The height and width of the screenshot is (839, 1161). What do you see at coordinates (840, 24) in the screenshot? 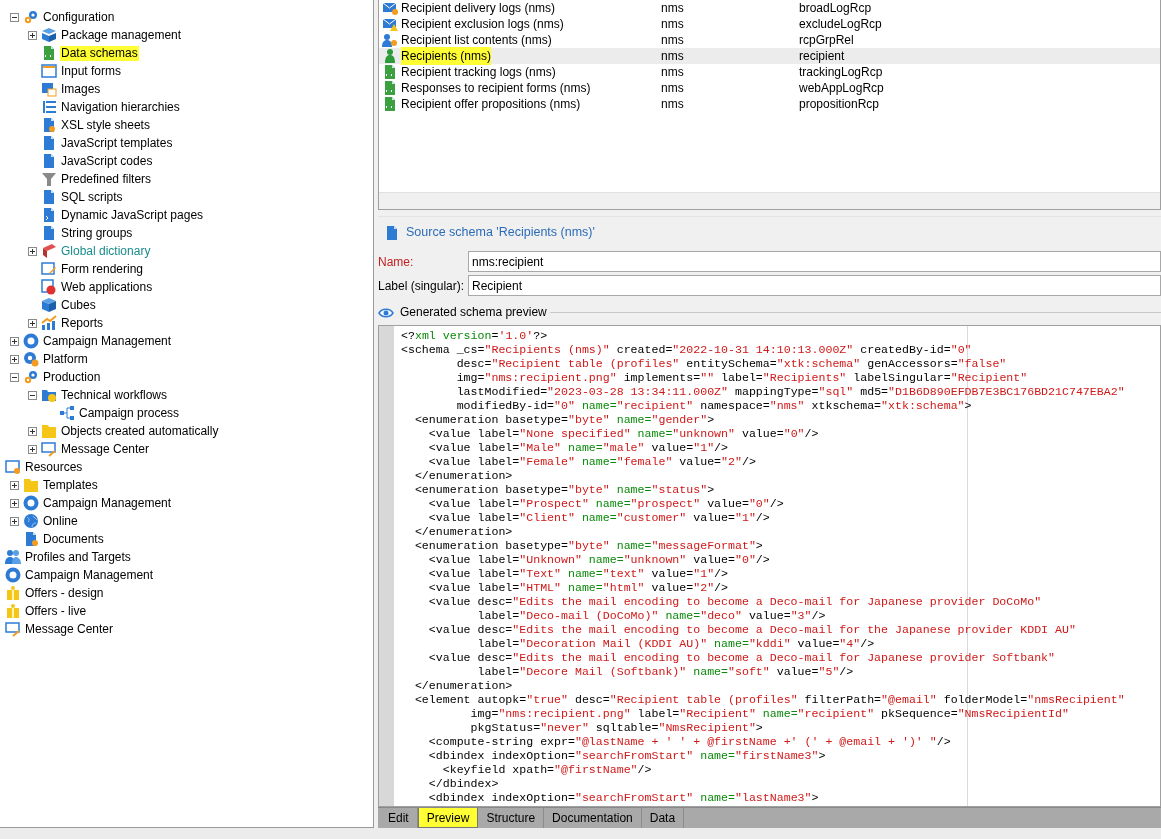
I see `name-cell-text: excludeLogRcp` at bounding box center [840, 24].